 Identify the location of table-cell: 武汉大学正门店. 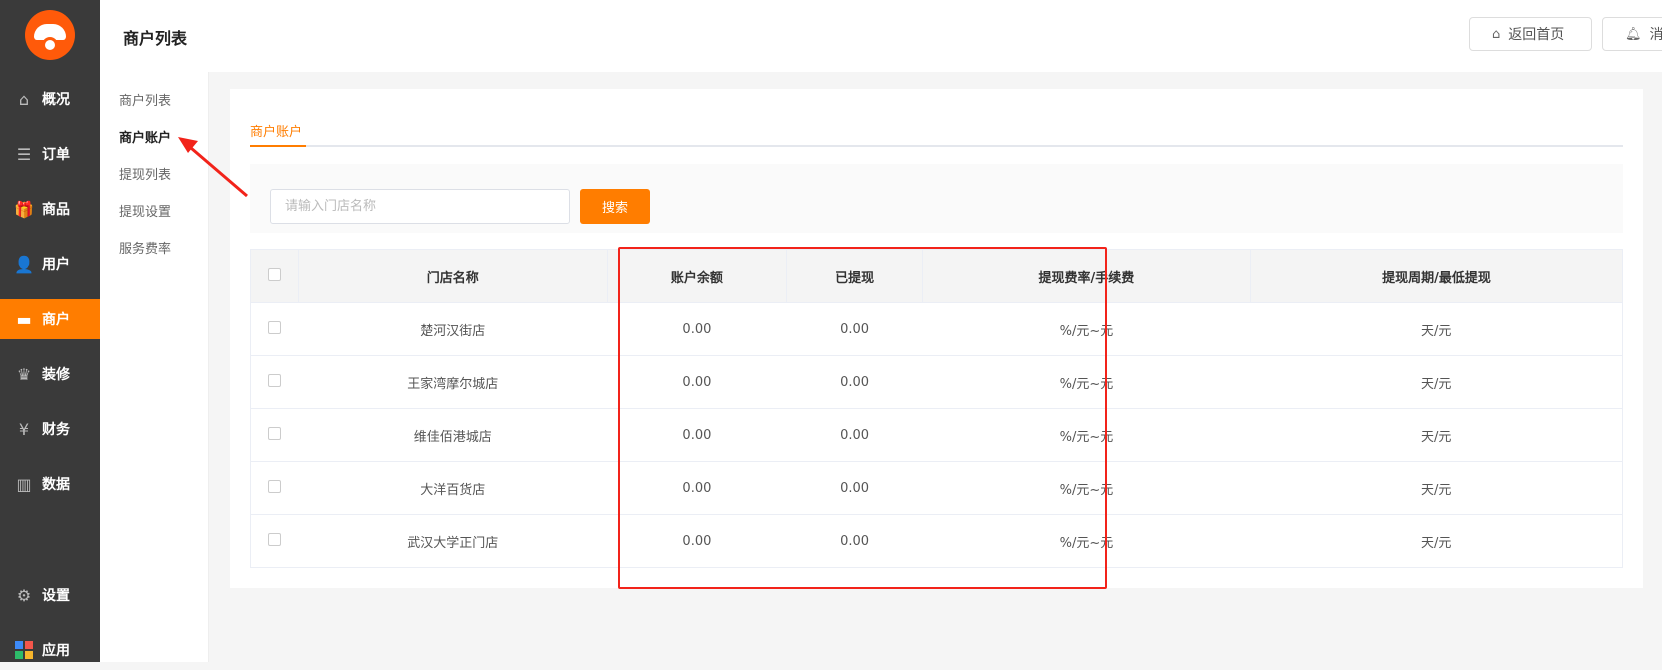
(453, 541).